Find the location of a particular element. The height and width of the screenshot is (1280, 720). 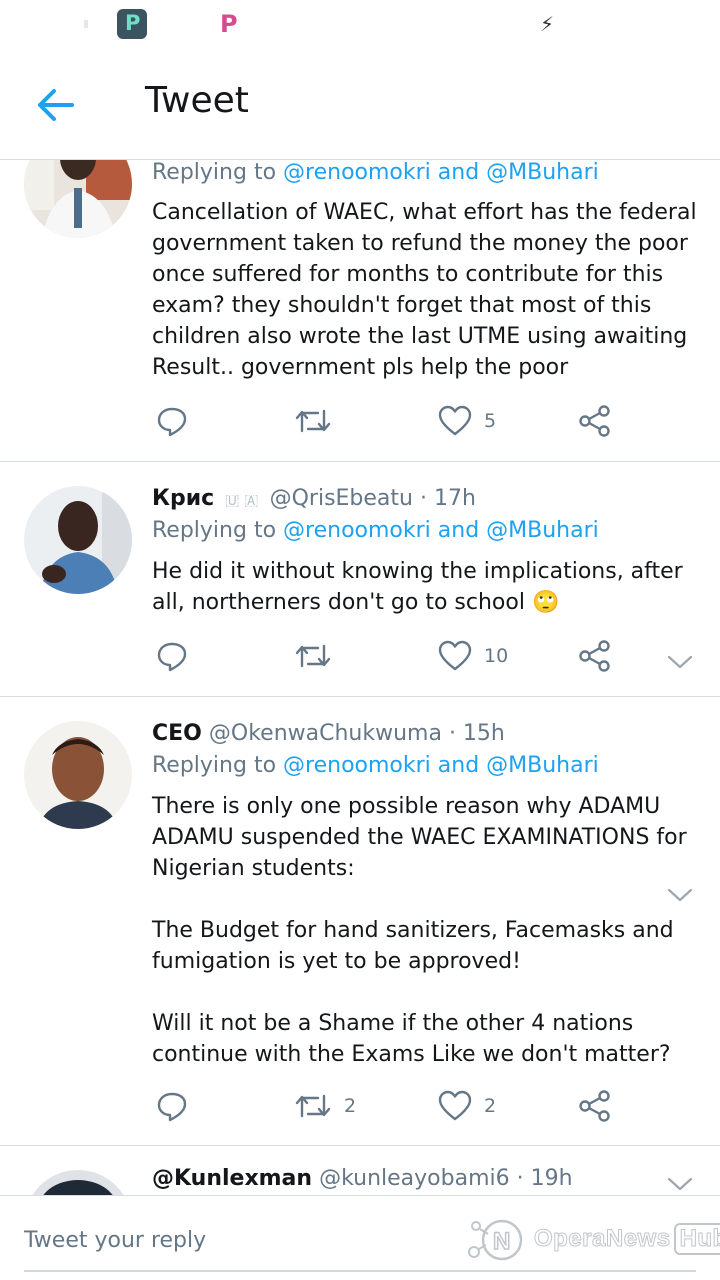

reply-bar: N OperaNews Hub is located at coordinates (360, 1237).